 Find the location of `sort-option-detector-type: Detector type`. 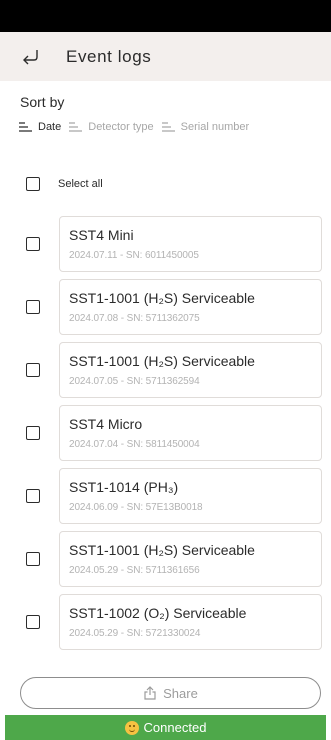

sort-option-detector-type: Detector type is located at coordinates (111, 127).